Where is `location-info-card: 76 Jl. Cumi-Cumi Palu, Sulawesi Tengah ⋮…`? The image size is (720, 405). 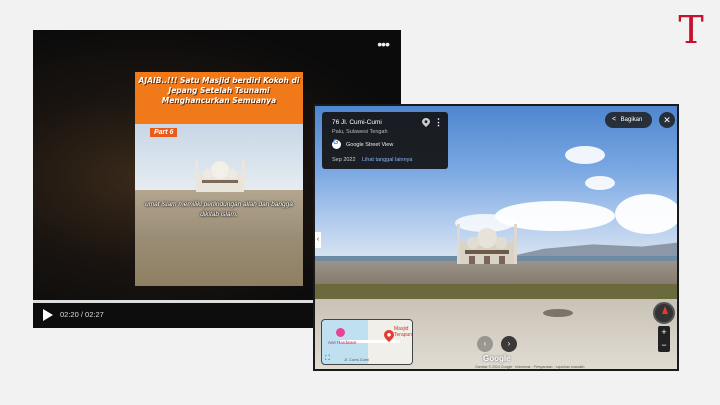
location-info-card: 76 Jl. Cumi-Cumi Palu, Sulawesi Tengah ⋮… is located at coordinates (385, 140).